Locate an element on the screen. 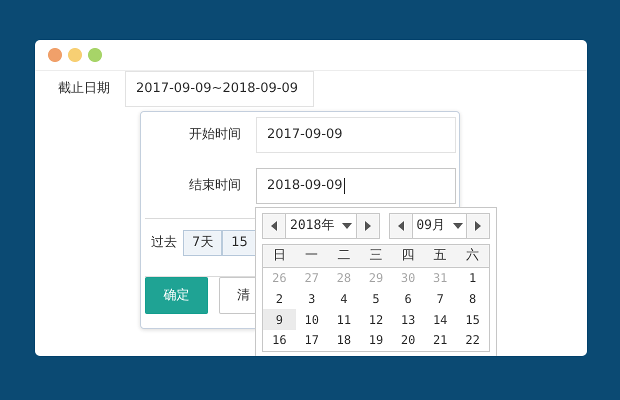  date-range-field: 2017-09-09~2018-09-09 is located at coordinates (219, 89).